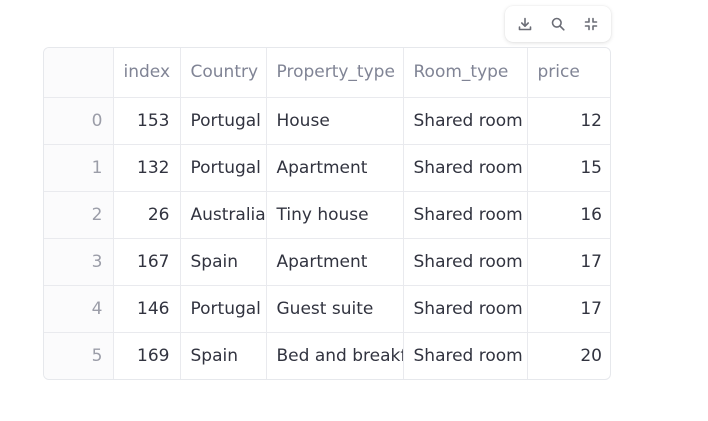 This screenshot has height=421, width=708. What do you see at coordinates (335, 355) in the screenshot?
I see `cell-property-type: Bed and breakfast` at bounding box center [335, 355].